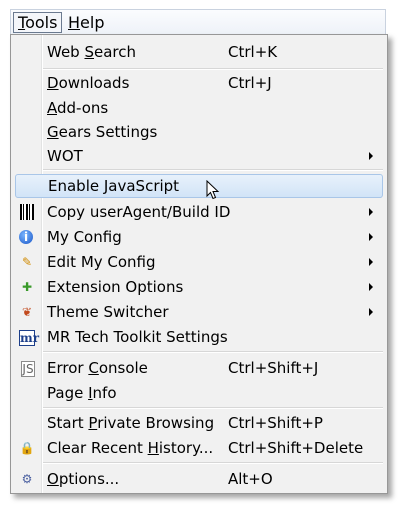 This screenshot has width=406, height=511. Describe the element at coordinates (199, 52) in the screenshot. I see `menu-item-web-search: Web Search Ctrl+K` at that location.